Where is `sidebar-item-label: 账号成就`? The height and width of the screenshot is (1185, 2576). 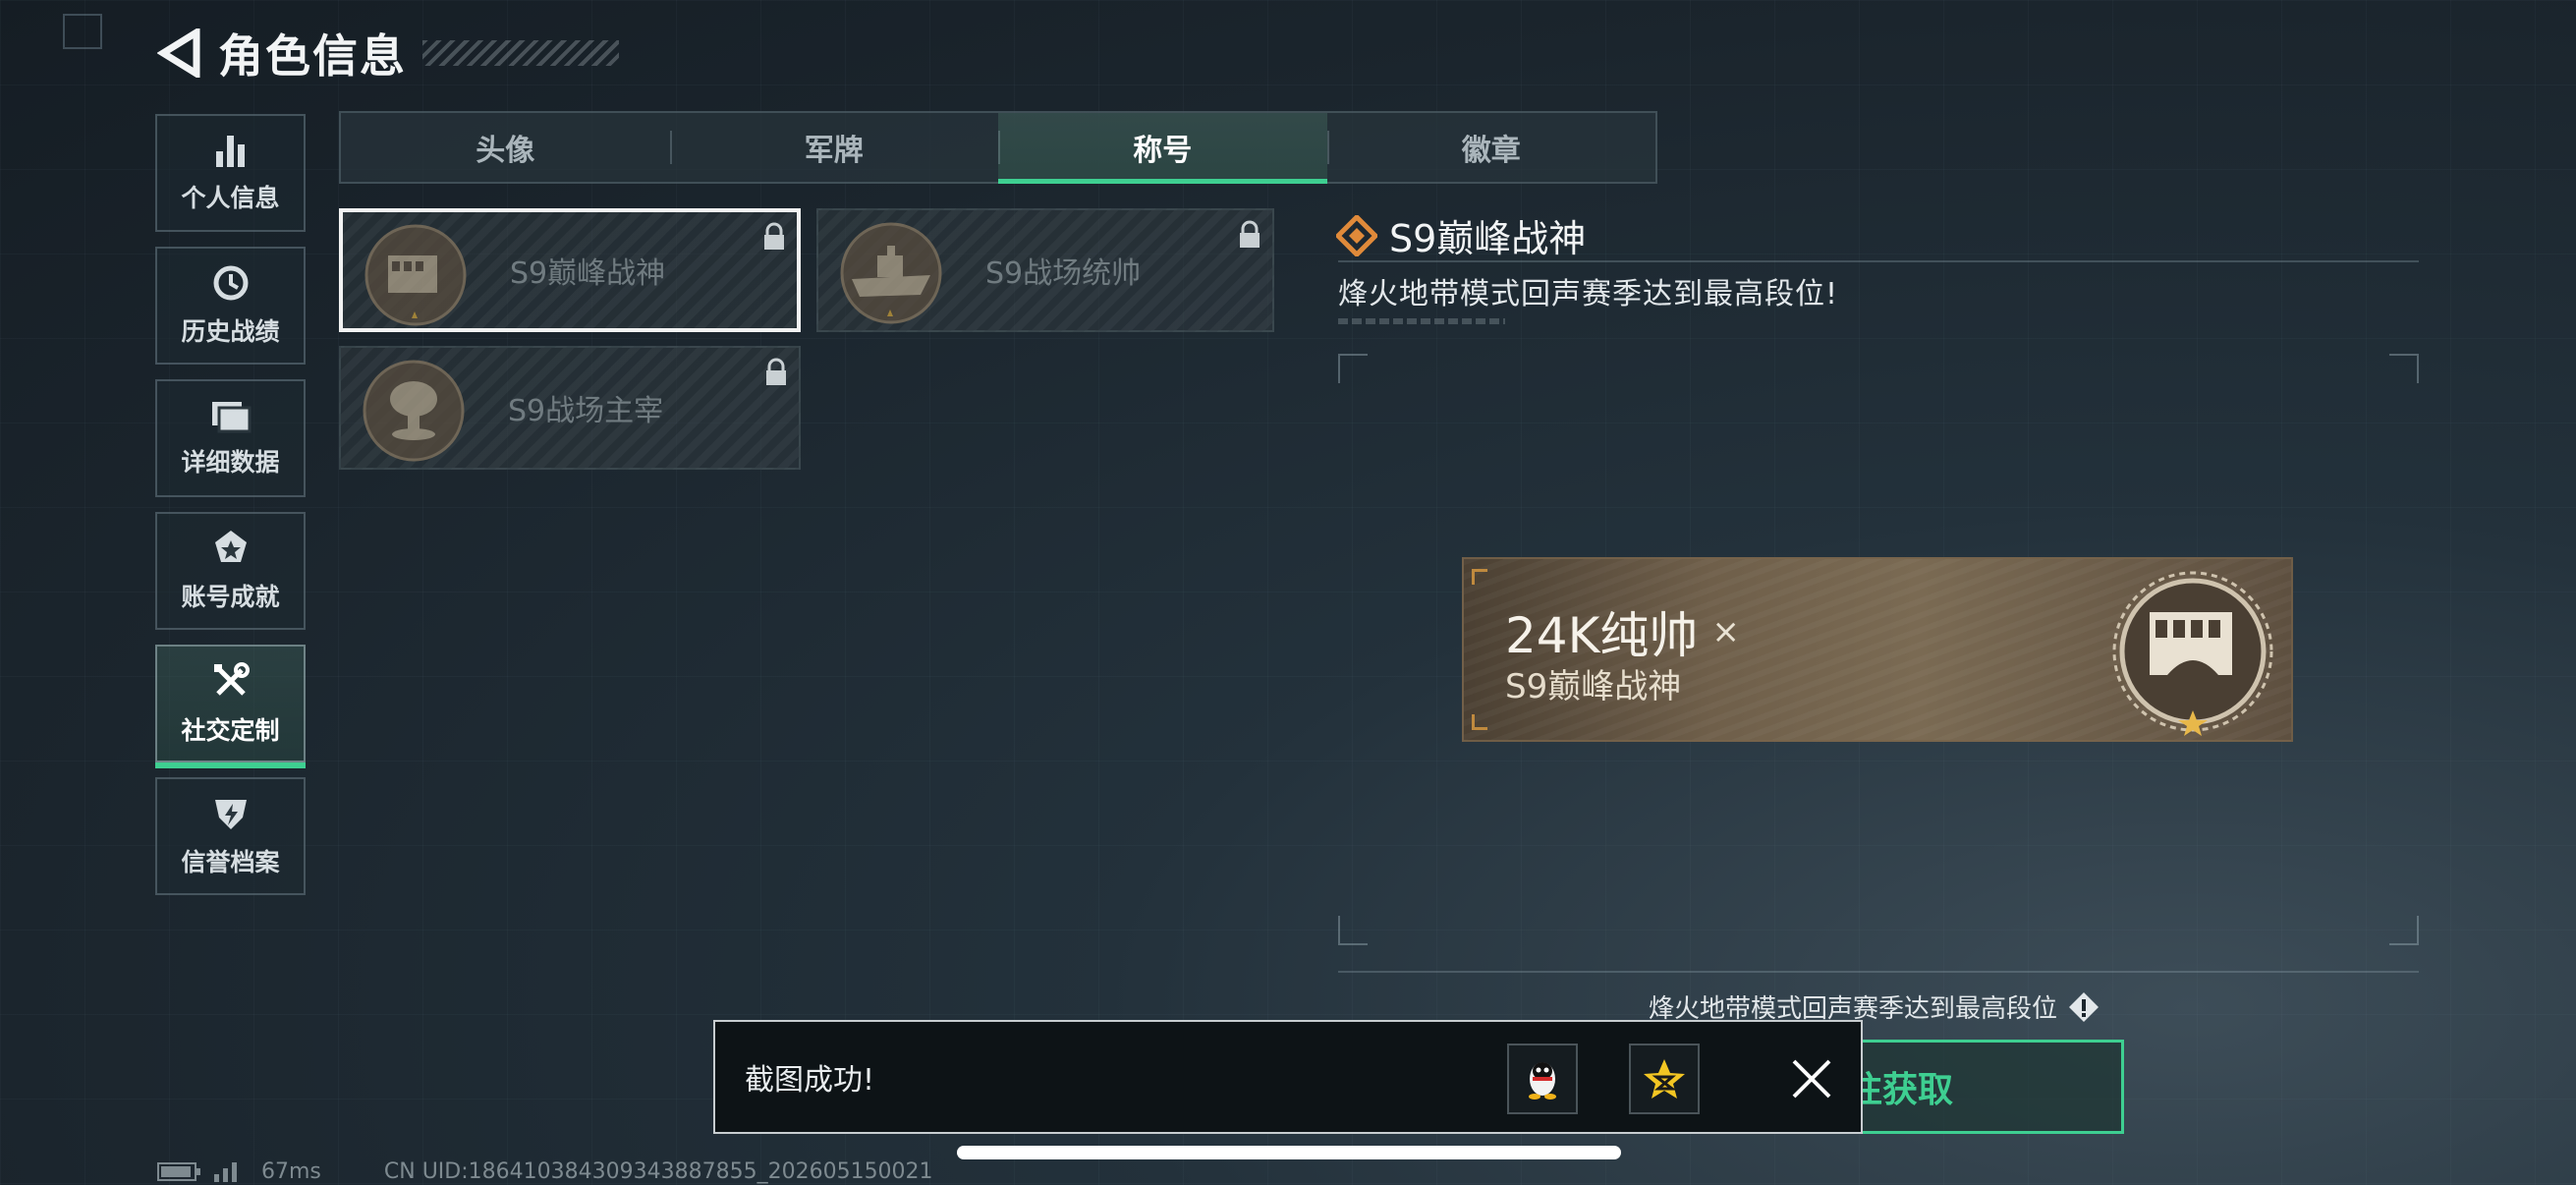
sidebar-item-label: 账号成就 is located at coordinates (230, 597).